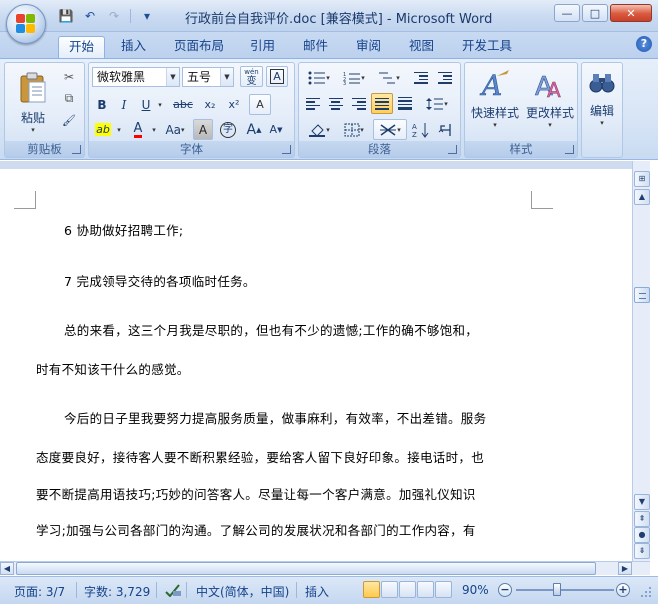 Image resolution: width=658 pixels, height=604 pixels. Describe the element at coordinates (602, 108) in the screenshot. I see `editing-button: 编辑 ▾` at that location.